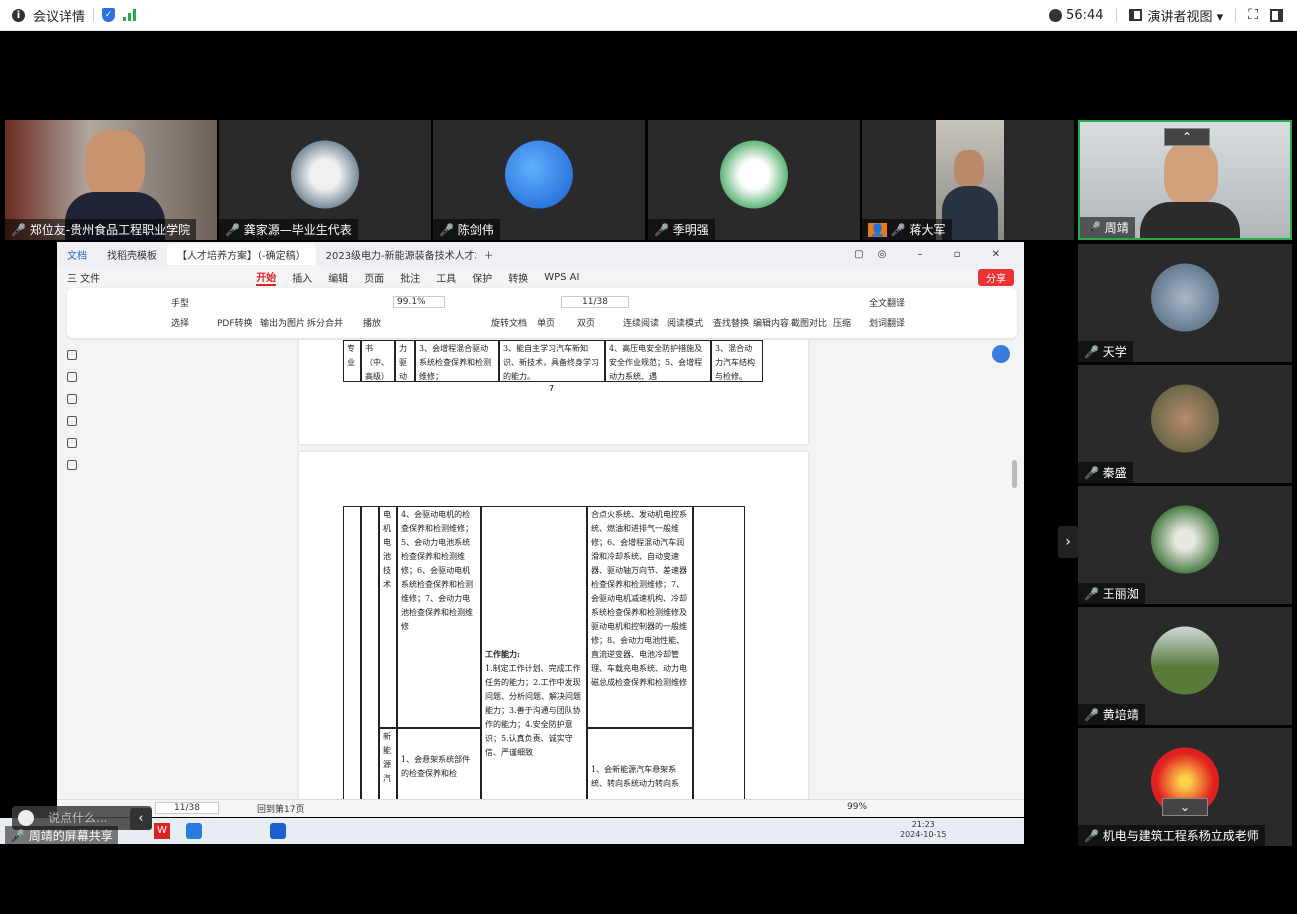  I want to click on video-tile: 🎤 陈剑伟, so click(539, 180).